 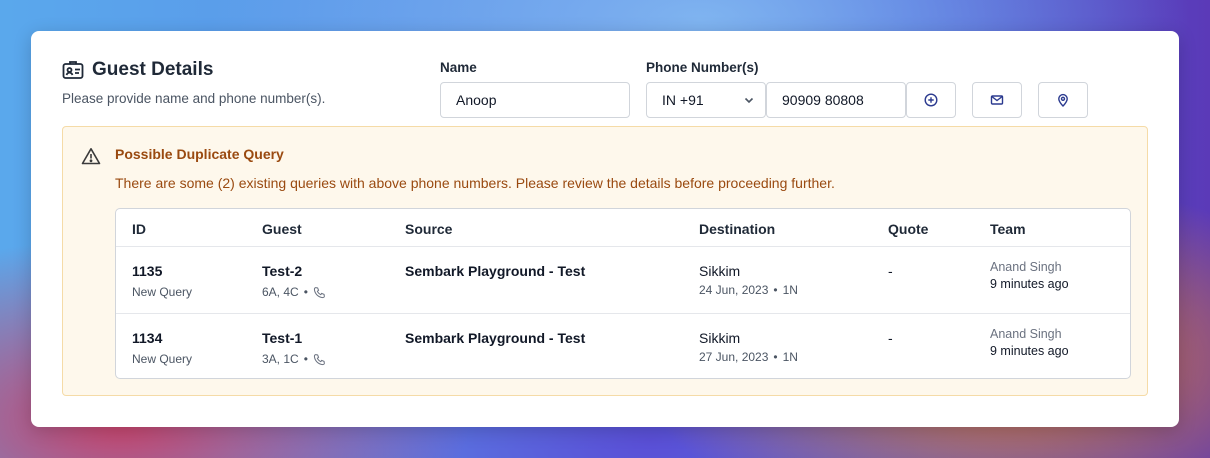 What do you see at coordinates (282, 229) in the screenshot?
I see `column-header-guest: Guest` at bounding box center [282, 229].